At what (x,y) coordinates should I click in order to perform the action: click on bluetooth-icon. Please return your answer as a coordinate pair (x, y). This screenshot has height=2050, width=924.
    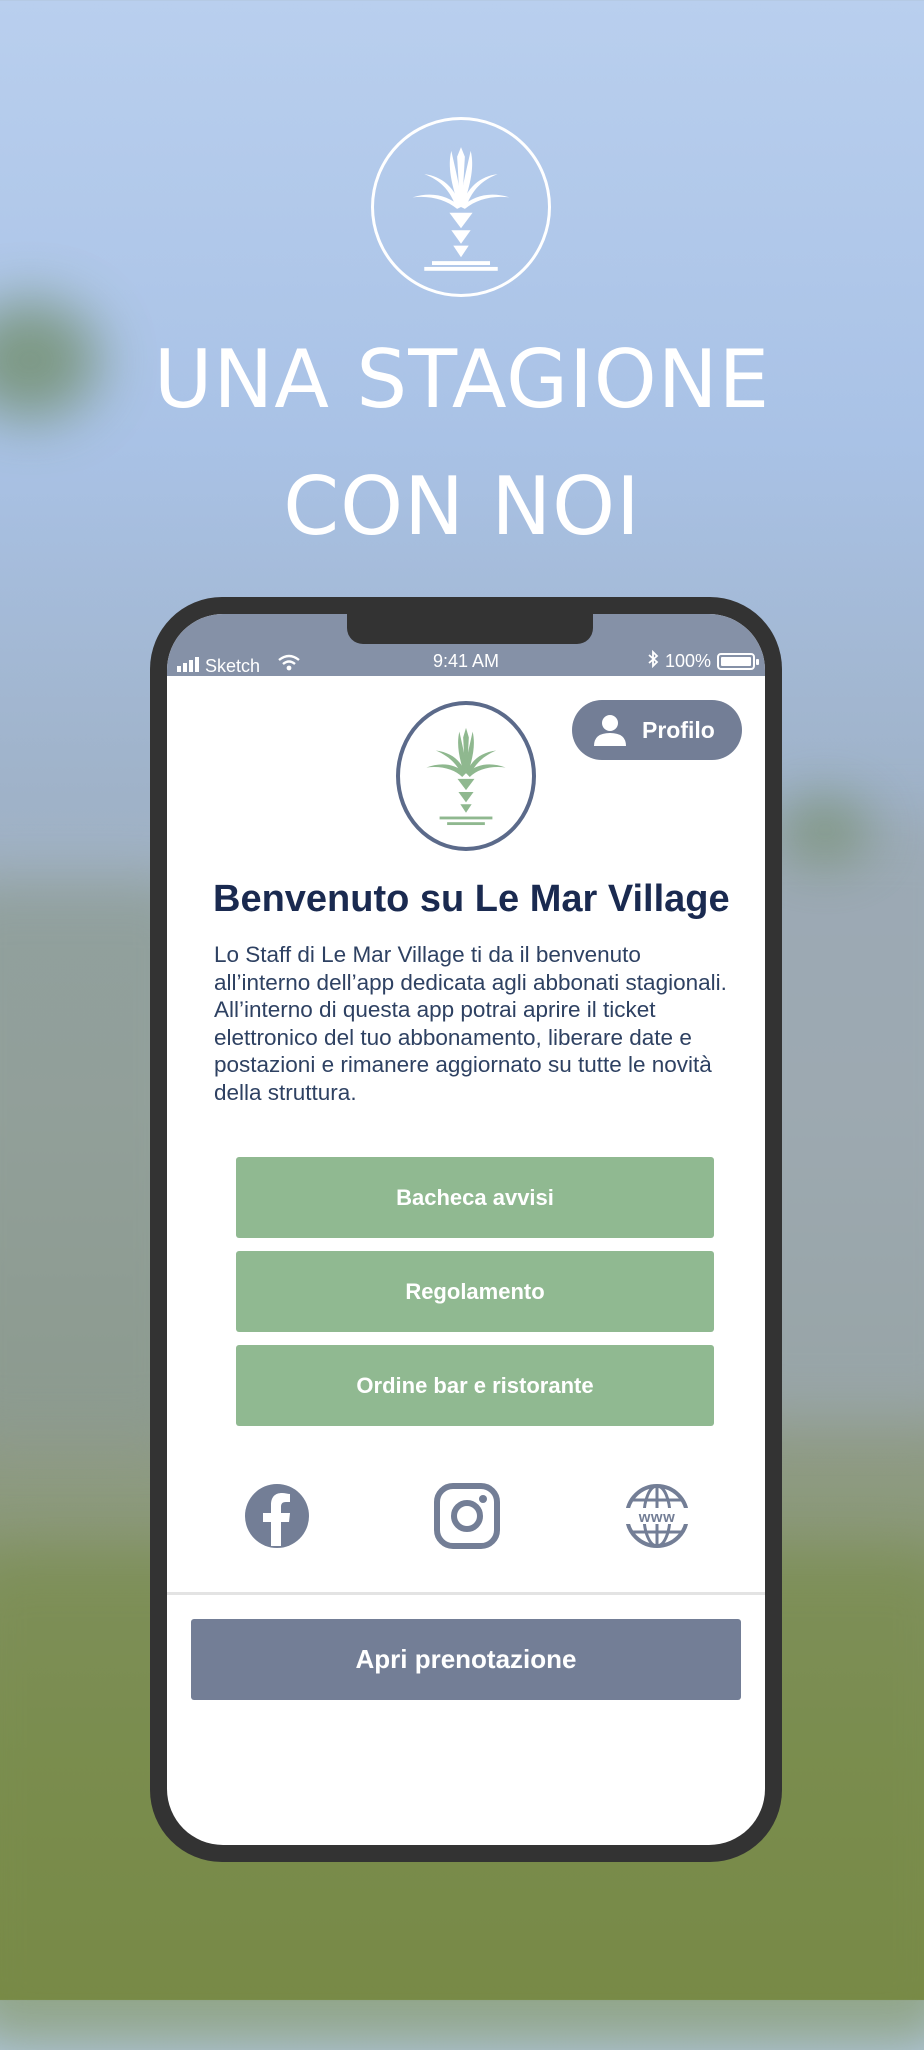
    Looking at the image, I should click on (653, 661).